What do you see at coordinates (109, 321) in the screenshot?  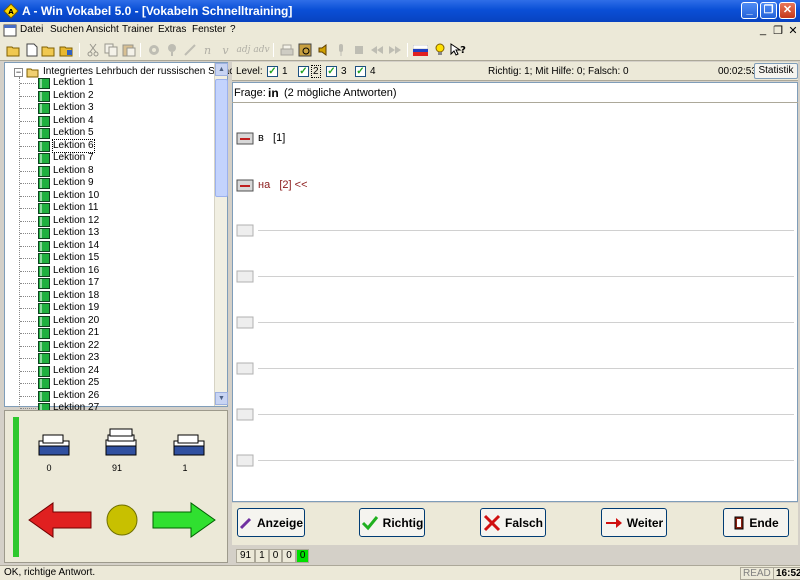 I see `tree-item-lesson: Lektion 20` at bounding box center [109, 321].